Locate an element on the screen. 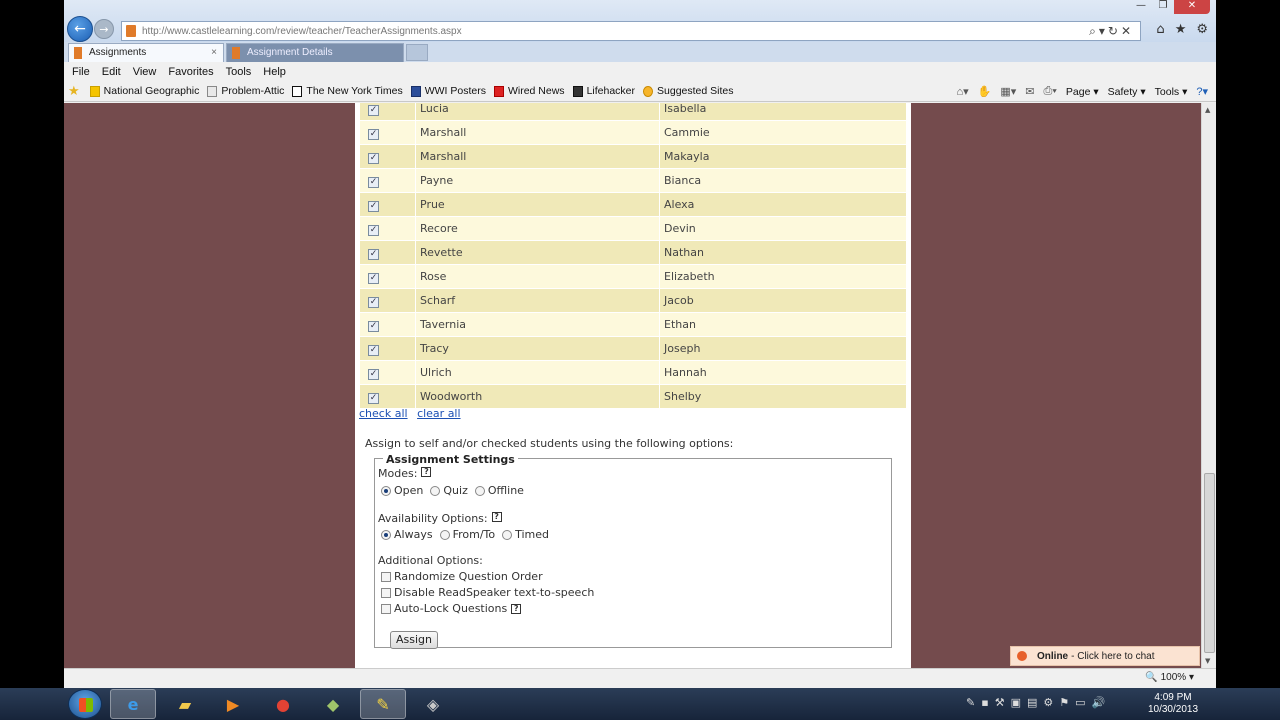  pen-tray-icon: ✎ is located at coordinates (970, 702).